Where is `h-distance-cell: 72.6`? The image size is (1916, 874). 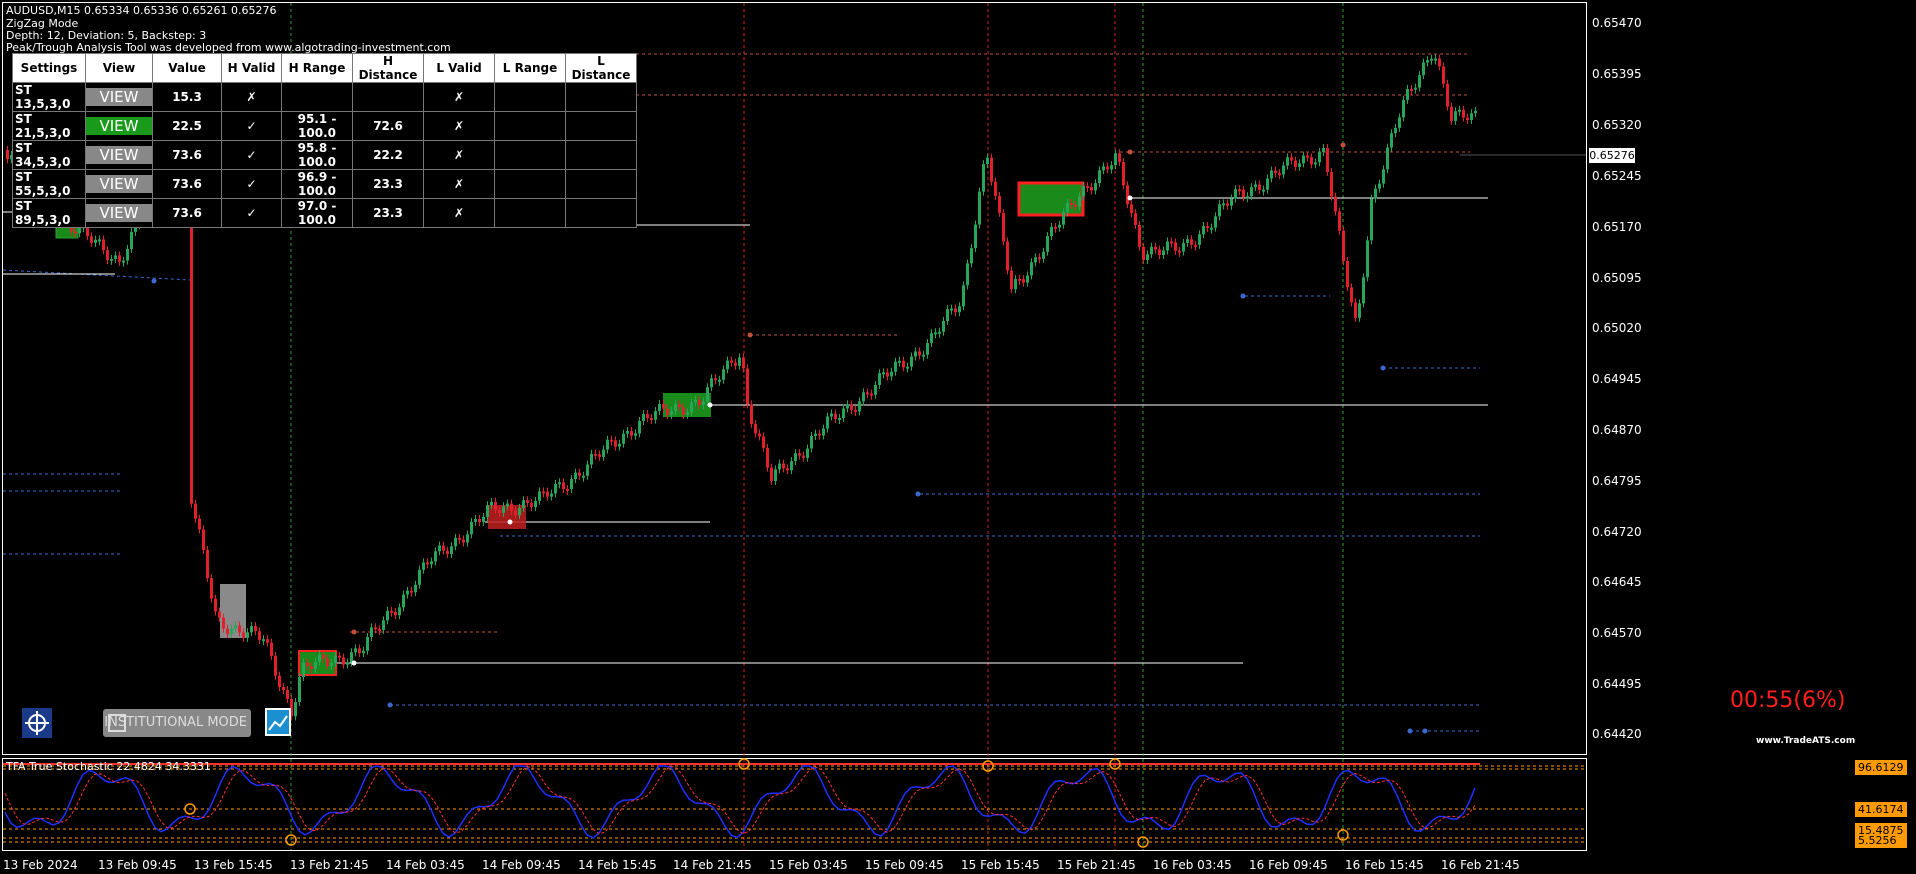
h-distance-cell: 72.6 is located at coordinates (388, 126).